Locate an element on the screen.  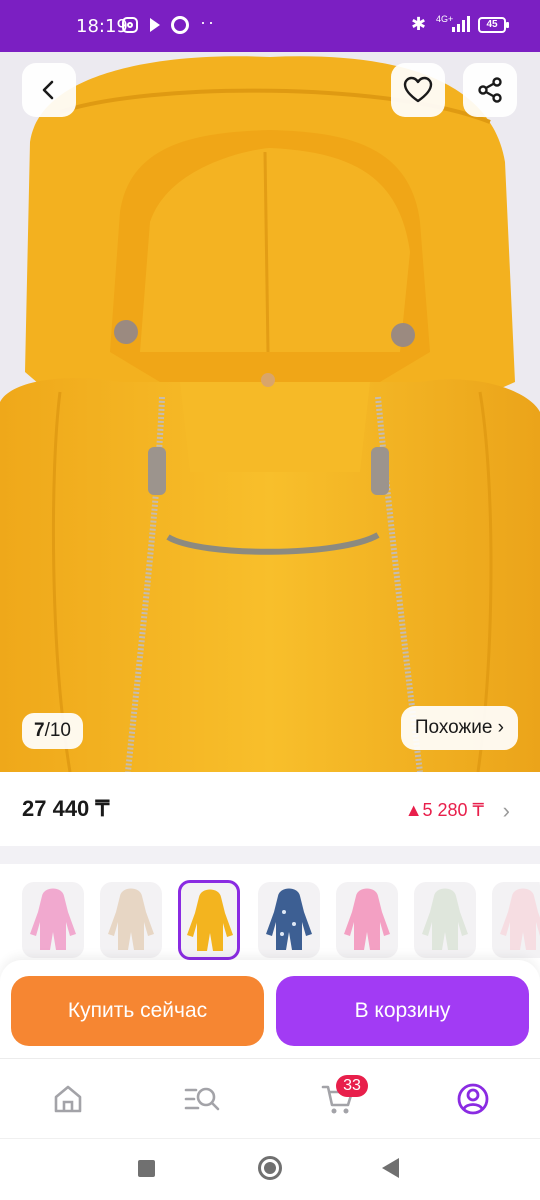
variant-pink-light is located at coordinates (367, 920).